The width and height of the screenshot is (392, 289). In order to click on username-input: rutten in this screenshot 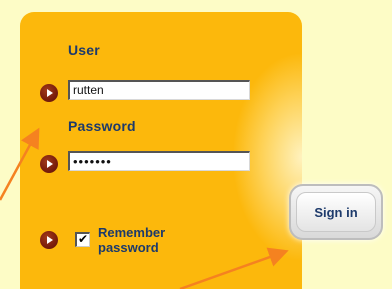, I will do `click(159, 90)`.